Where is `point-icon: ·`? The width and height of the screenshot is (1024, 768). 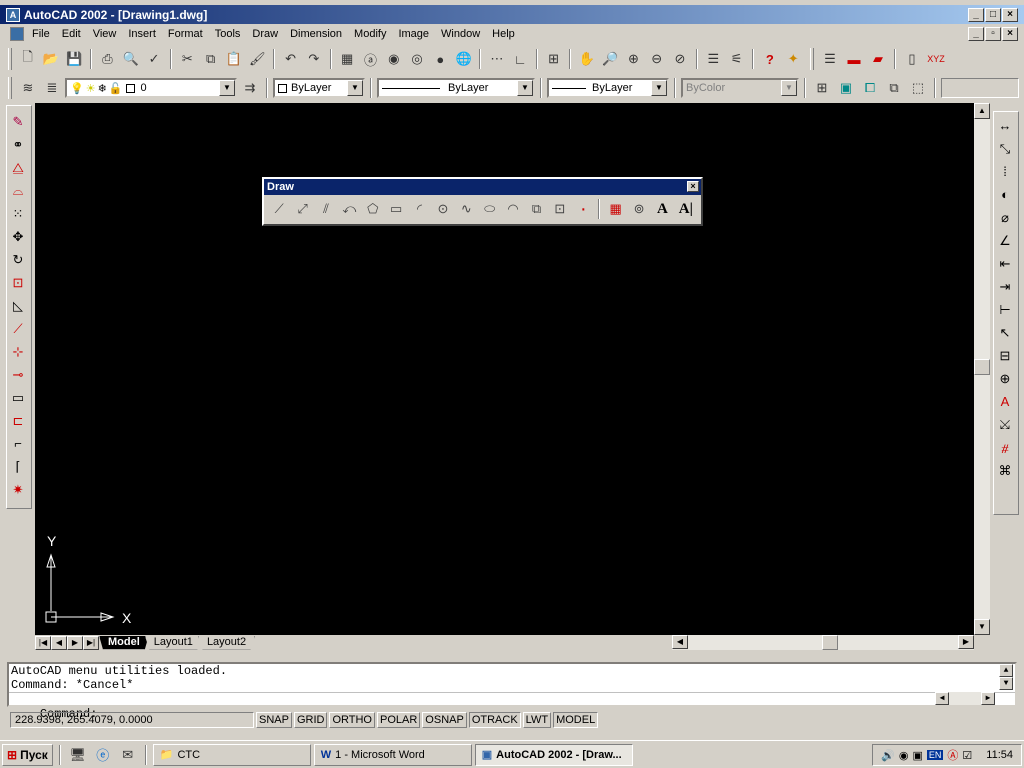
point-icon: · is located at coordinates (583, 209).